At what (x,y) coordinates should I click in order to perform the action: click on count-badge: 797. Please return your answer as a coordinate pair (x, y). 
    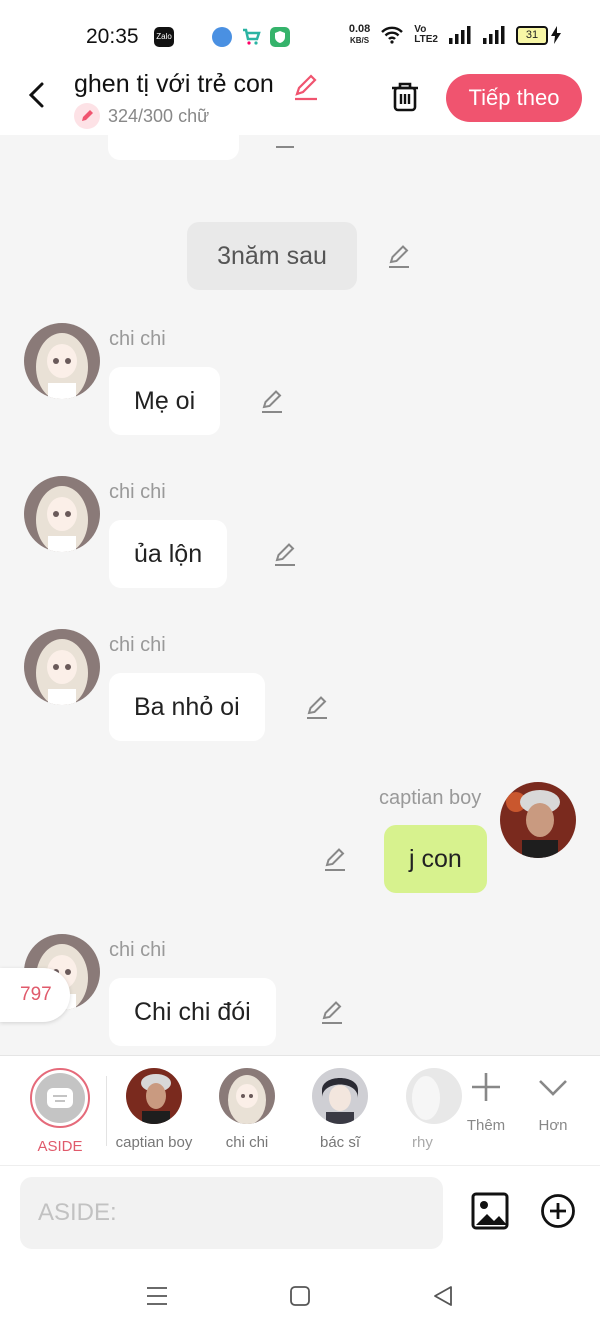
    Looking at the image, I should click on (35, 995).